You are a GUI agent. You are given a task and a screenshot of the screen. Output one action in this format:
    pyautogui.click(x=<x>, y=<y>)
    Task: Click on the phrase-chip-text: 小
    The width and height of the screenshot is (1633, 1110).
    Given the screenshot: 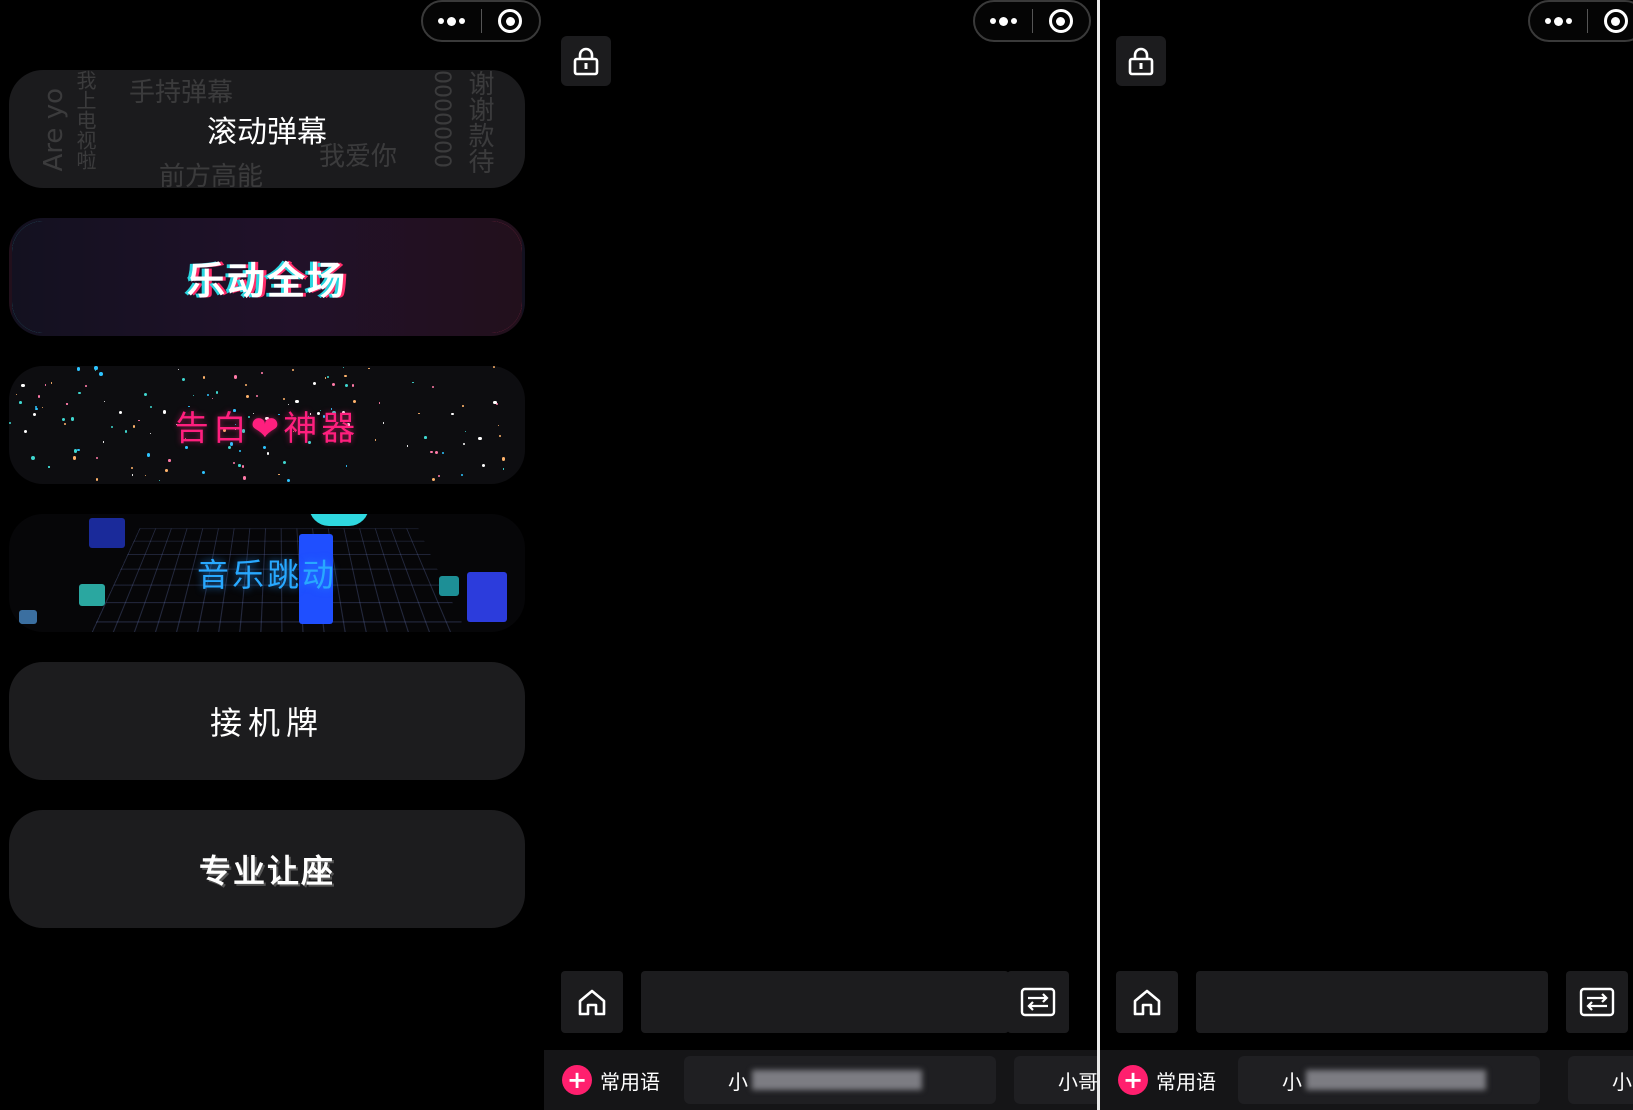 What is the action you would take?
    pyautogui.click(x=738, y=1081)
    